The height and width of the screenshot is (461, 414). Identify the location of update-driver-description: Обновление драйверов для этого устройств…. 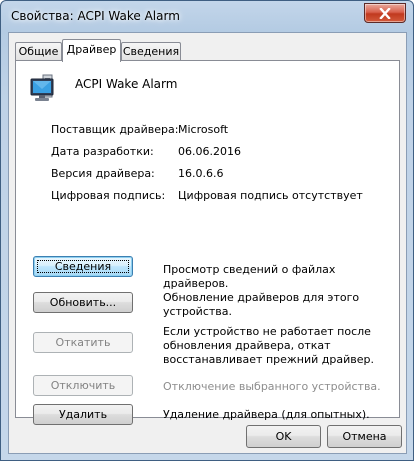
(261, 304).